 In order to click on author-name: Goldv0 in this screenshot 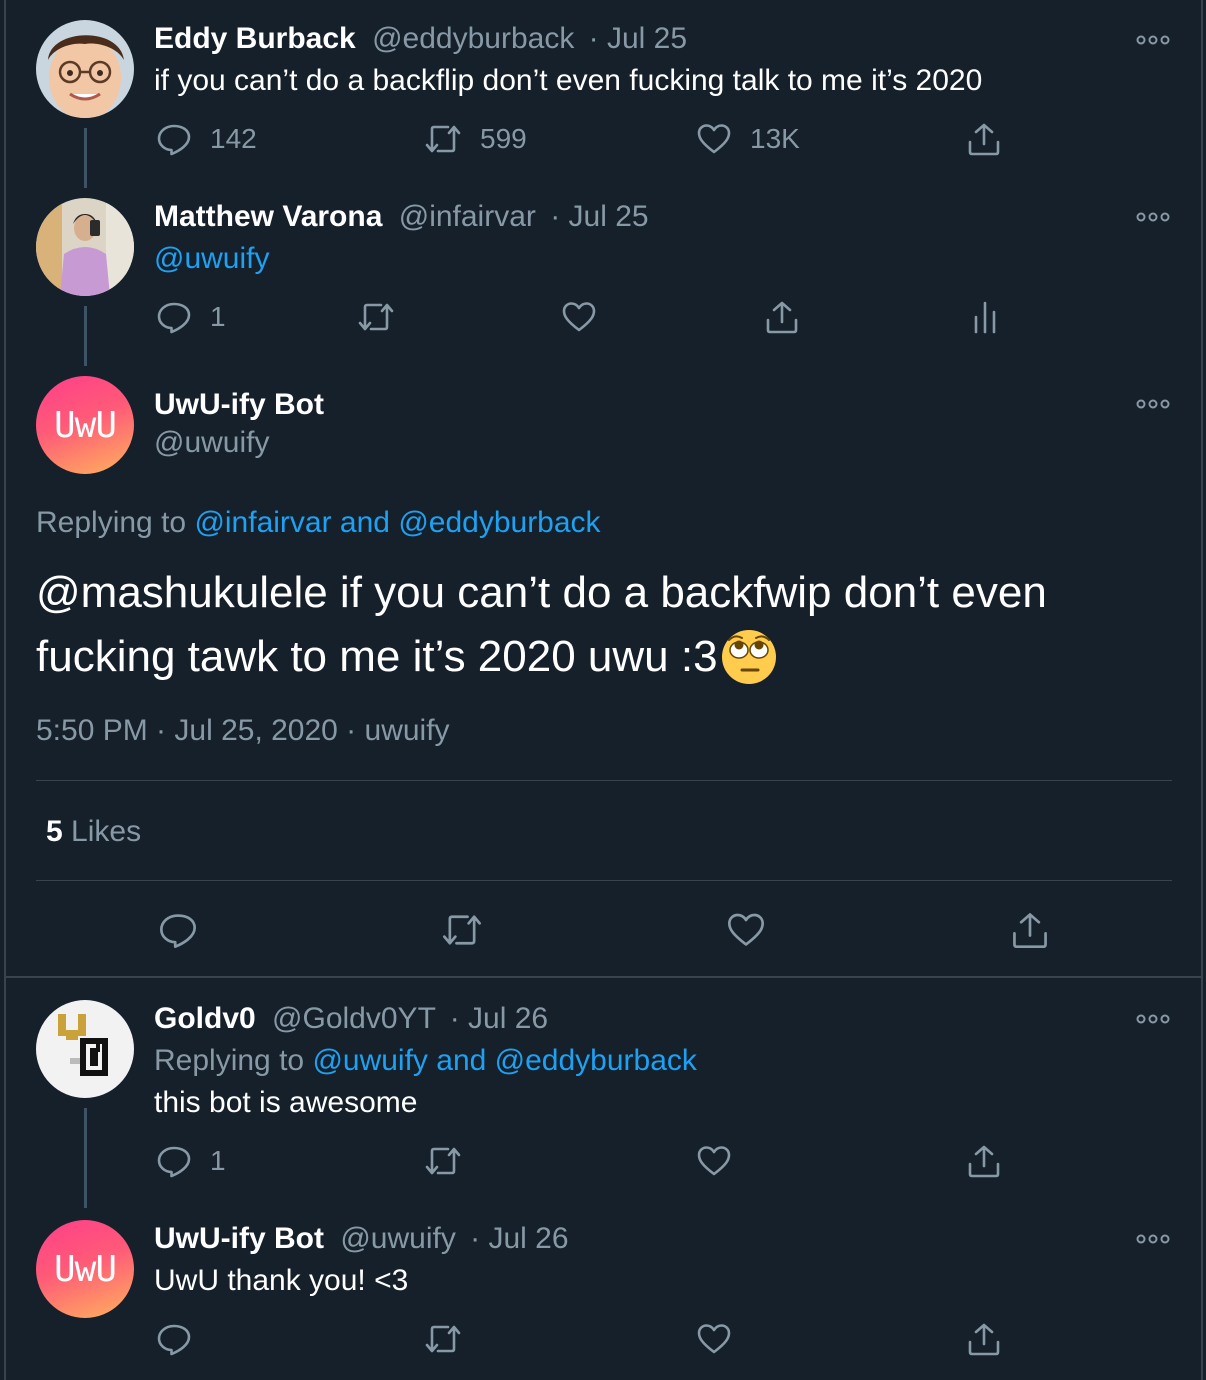, I will do `click(205, 1018)`.